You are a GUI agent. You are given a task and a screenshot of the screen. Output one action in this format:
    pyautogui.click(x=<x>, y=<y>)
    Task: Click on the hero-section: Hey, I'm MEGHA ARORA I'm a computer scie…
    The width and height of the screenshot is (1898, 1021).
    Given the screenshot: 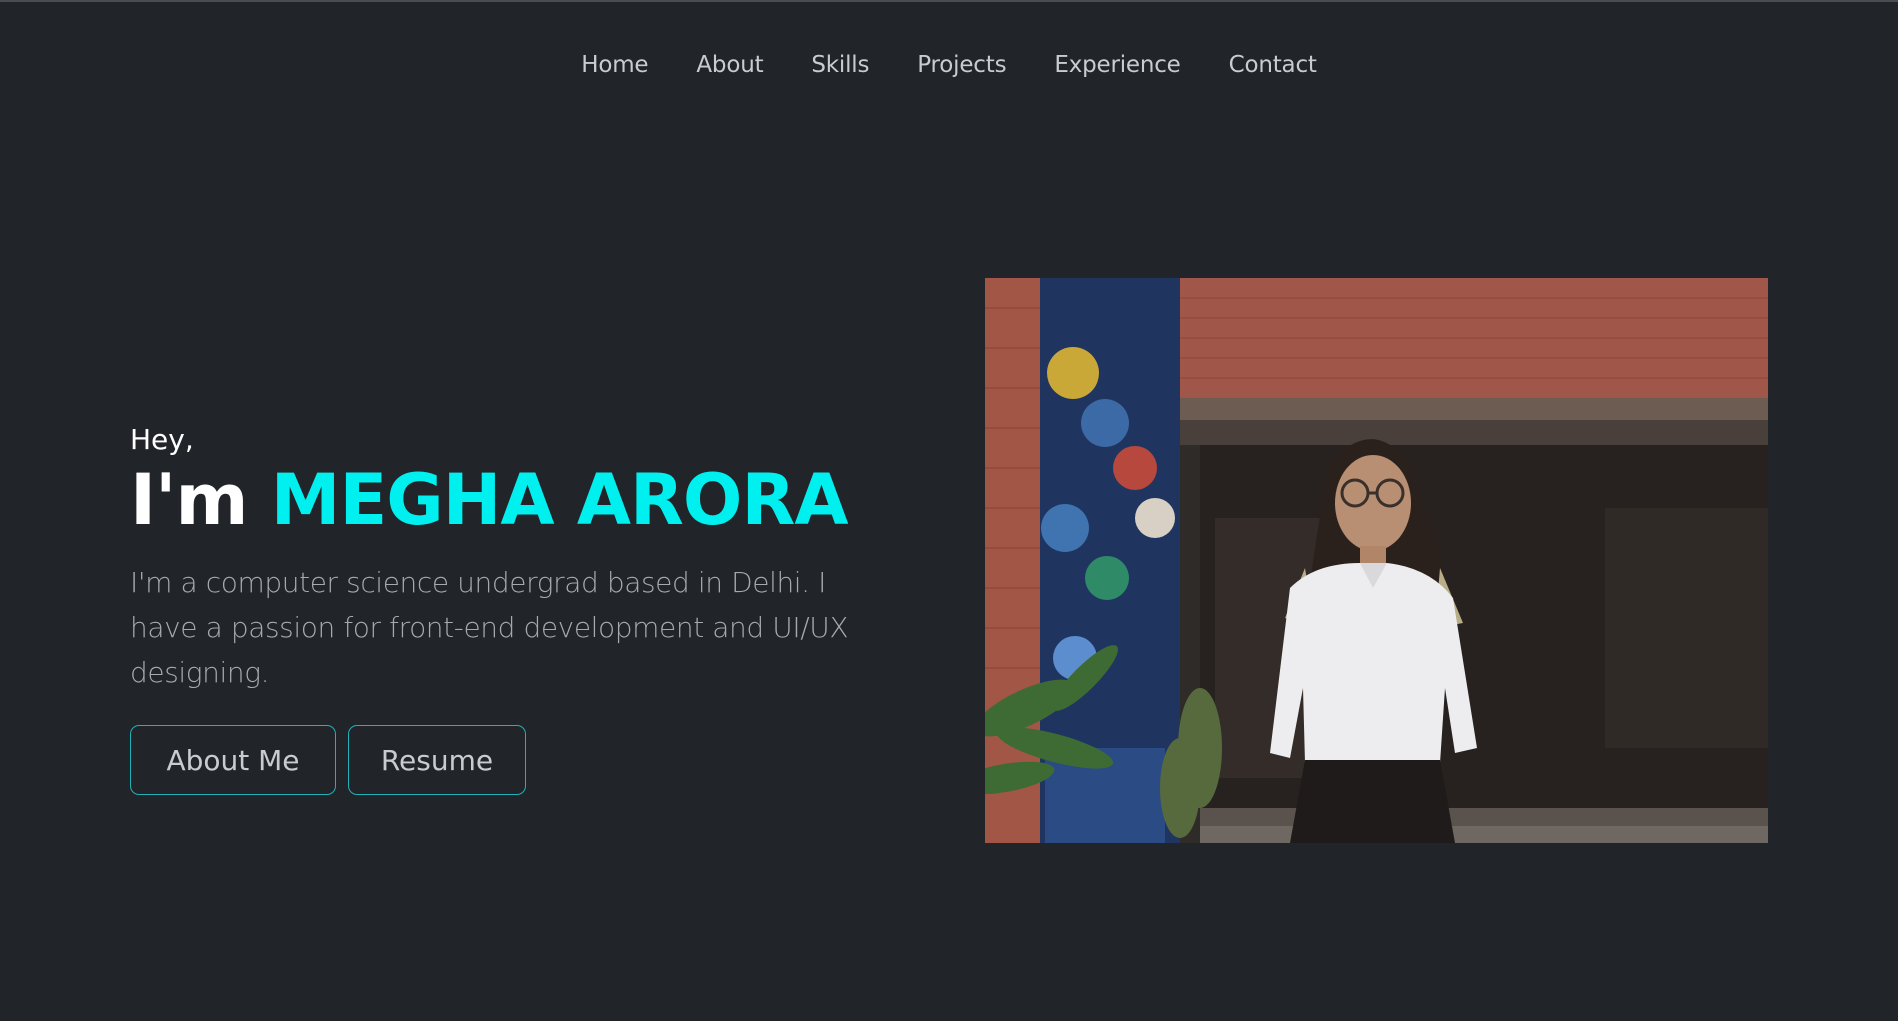 What is the action you would take?
    pyautogui.click(x=510, y=608)
    